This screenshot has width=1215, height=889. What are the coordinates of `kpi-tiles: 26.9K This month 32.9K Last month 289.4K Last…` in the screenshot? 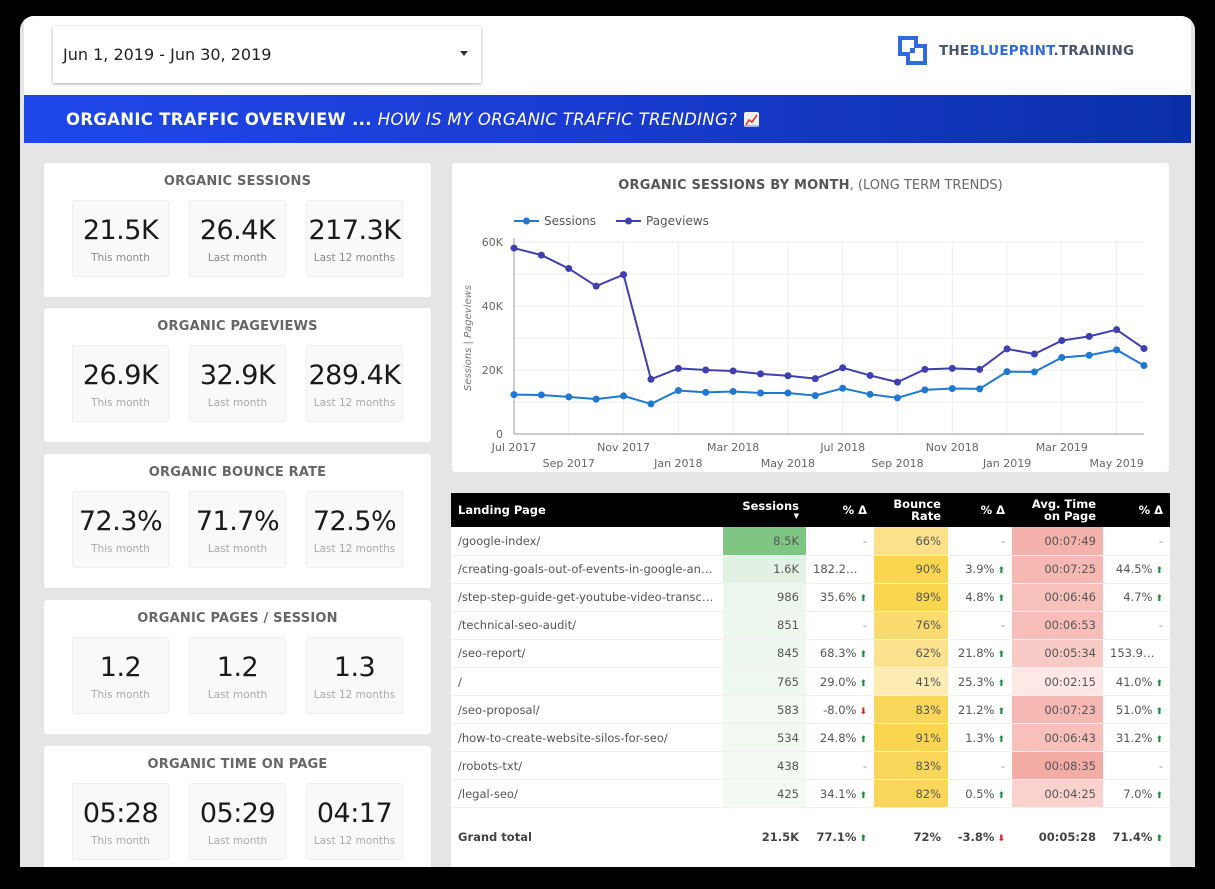 It's located at (237, 383).